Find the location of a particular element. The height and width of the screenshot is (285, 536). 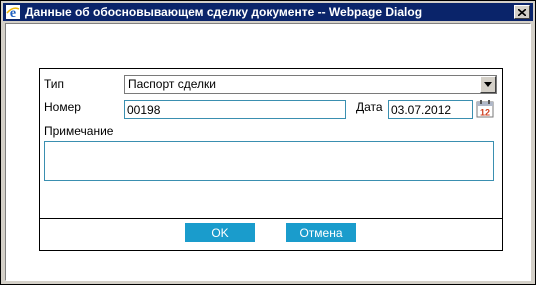

divider is located at coordinates (271, 218).